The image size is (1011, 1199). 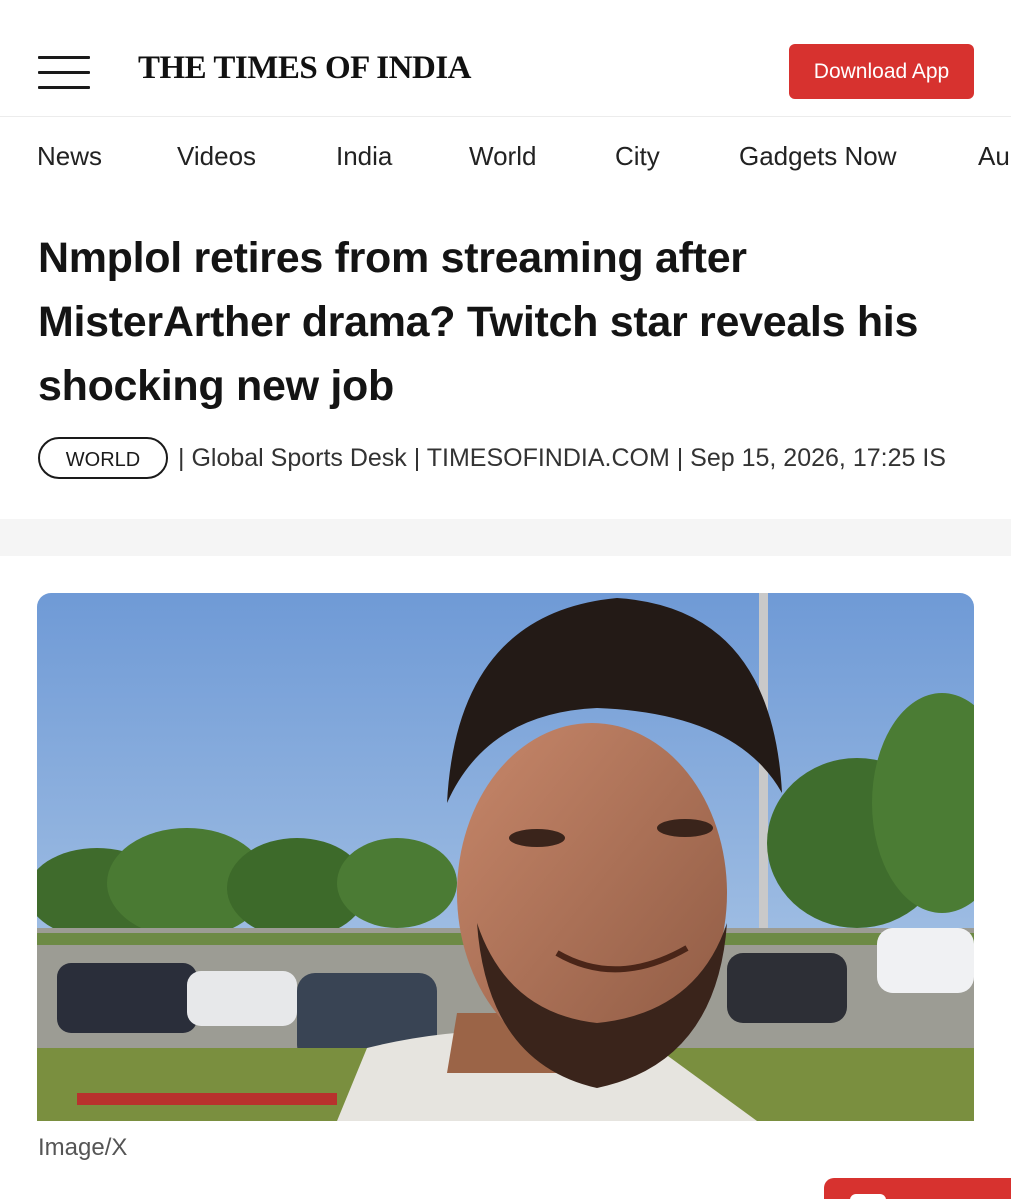 What do you see at coordinates (83, 1147) in the screenshot?
I see `image-caption: Image/X` at bounding box center [83, 1147].